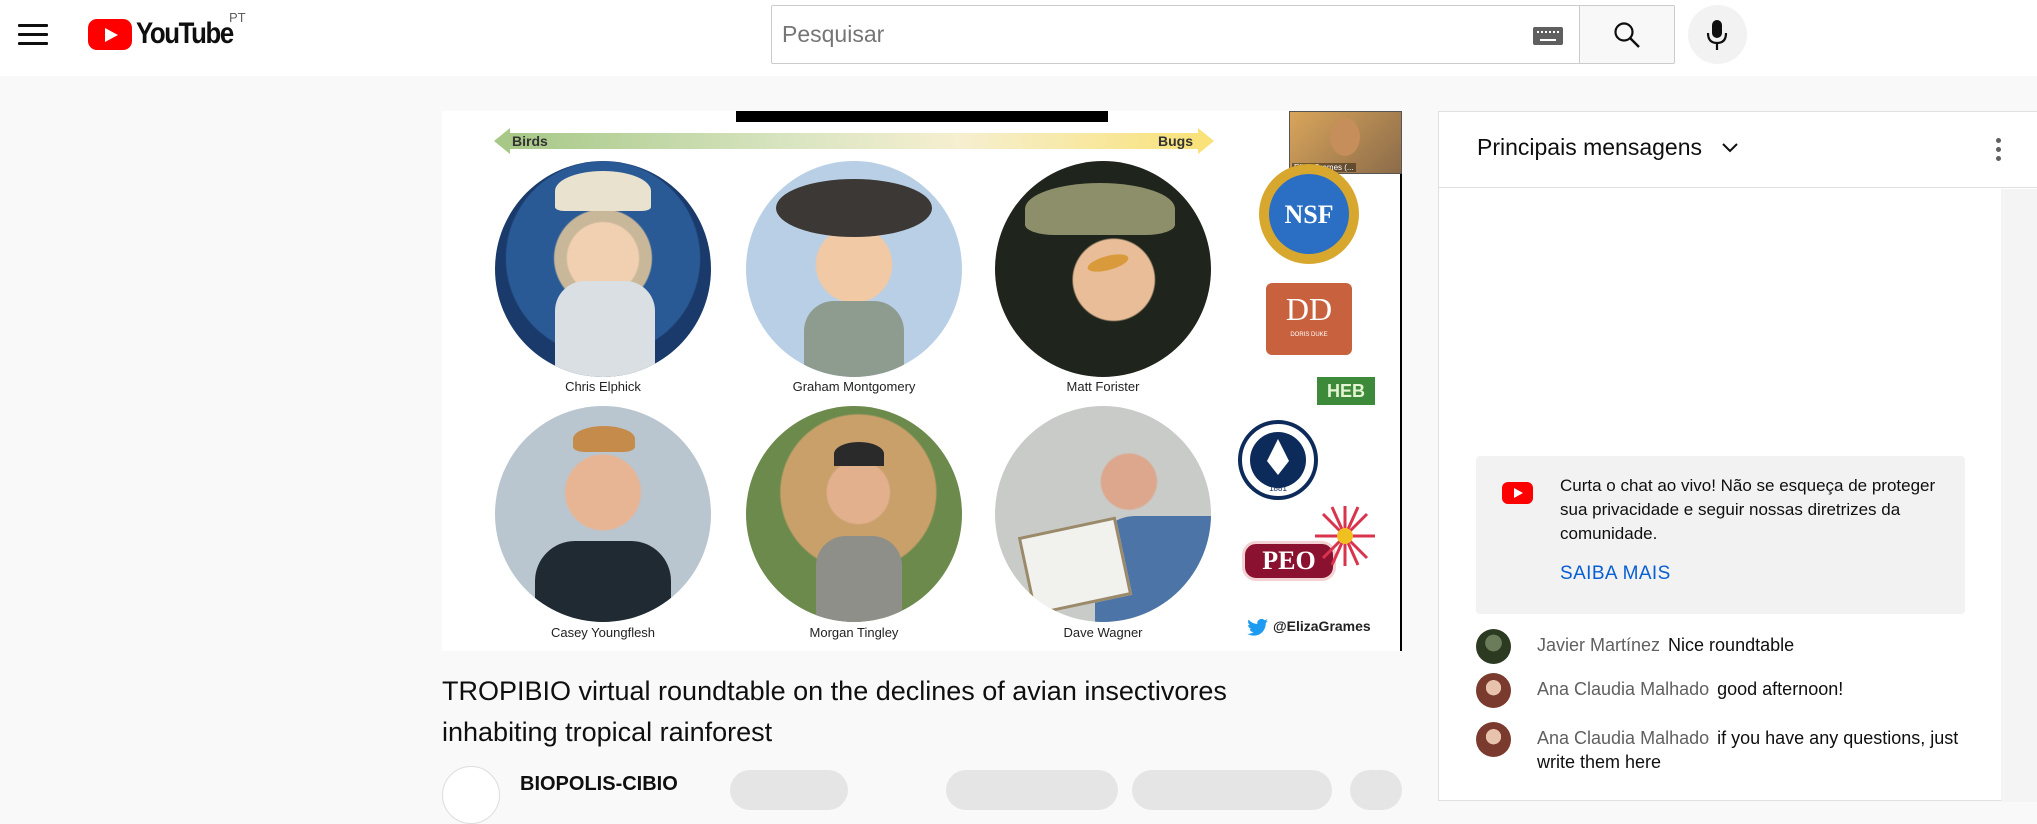 The width and height of the screenshot is (2037, 824). Describe the element at coordinates (1175, 141) in the screenshot. I see `bugs-label: Bugs` at that location.